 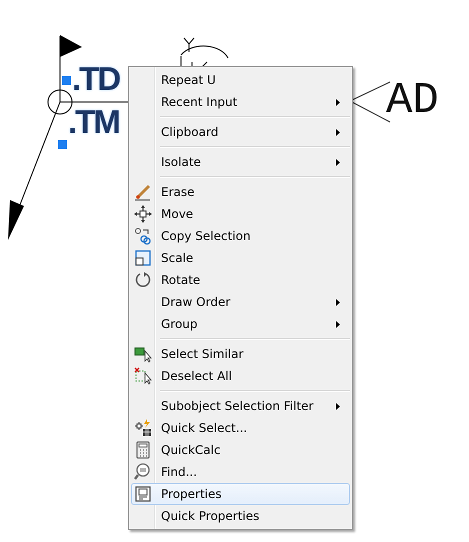 What do you see at coordinates (240, 376) in the screenshot?
I see `menu-item: Deselect All` at bounding box center [240, 376].